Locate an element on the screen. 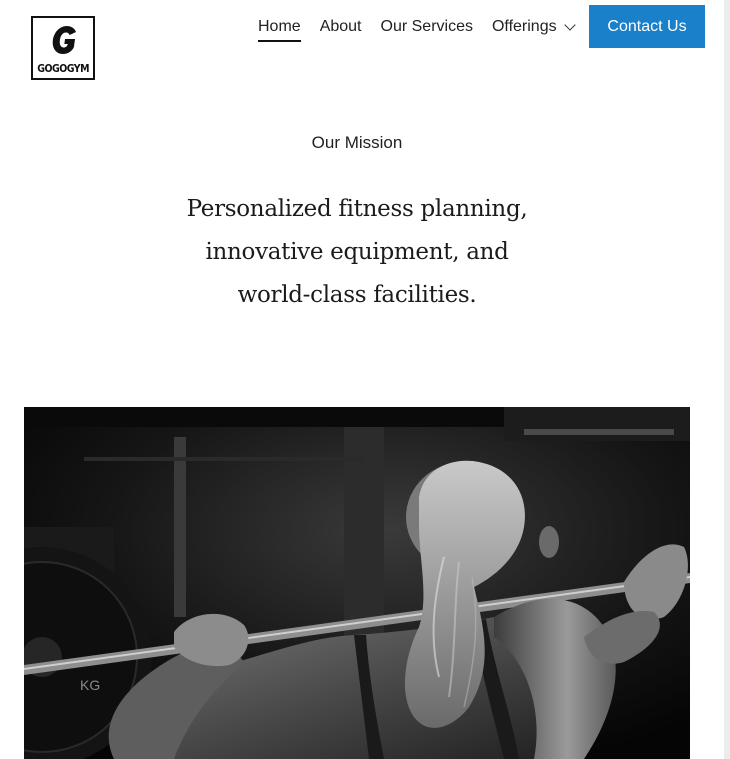 The width and height of the screenshot is (730, 759). nav-item-offerings: Offerings is located at coordinates (533, 27).